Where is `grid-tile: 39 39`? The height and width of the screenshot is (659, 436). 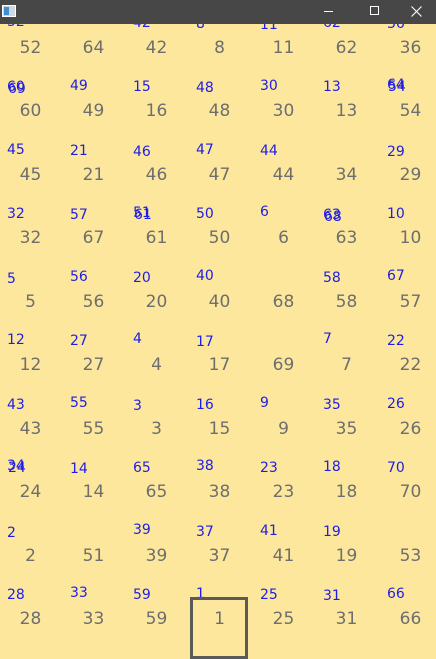
grid-tile: 39 39 is located at coordinates (156, 555).